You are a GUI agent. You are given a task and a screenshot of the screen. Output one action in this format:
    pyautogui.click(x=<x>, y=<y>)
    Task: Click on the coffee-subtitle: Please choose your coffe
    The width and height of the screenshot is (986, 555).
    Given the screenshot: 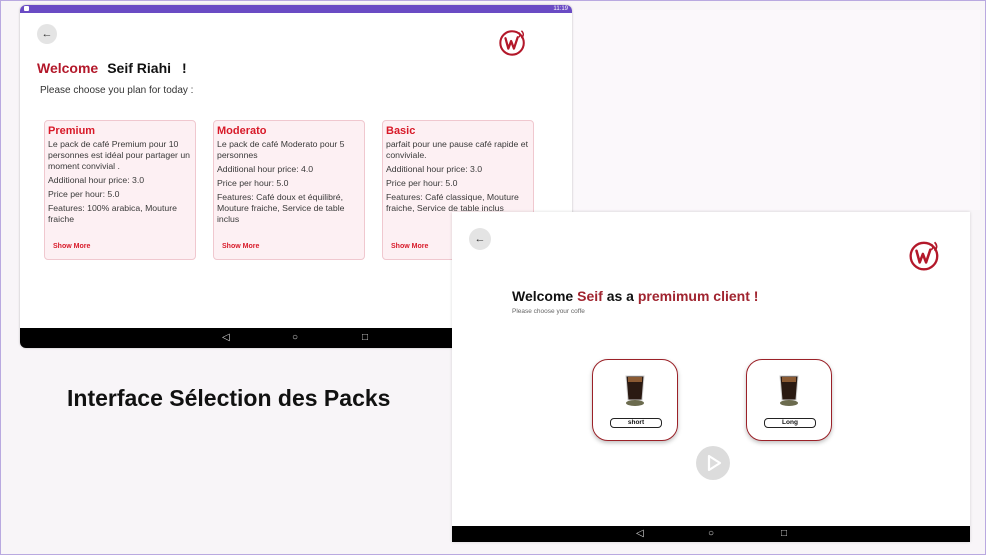 What is the action you would take?
    pyautogui.click(x=548, y=311)
    